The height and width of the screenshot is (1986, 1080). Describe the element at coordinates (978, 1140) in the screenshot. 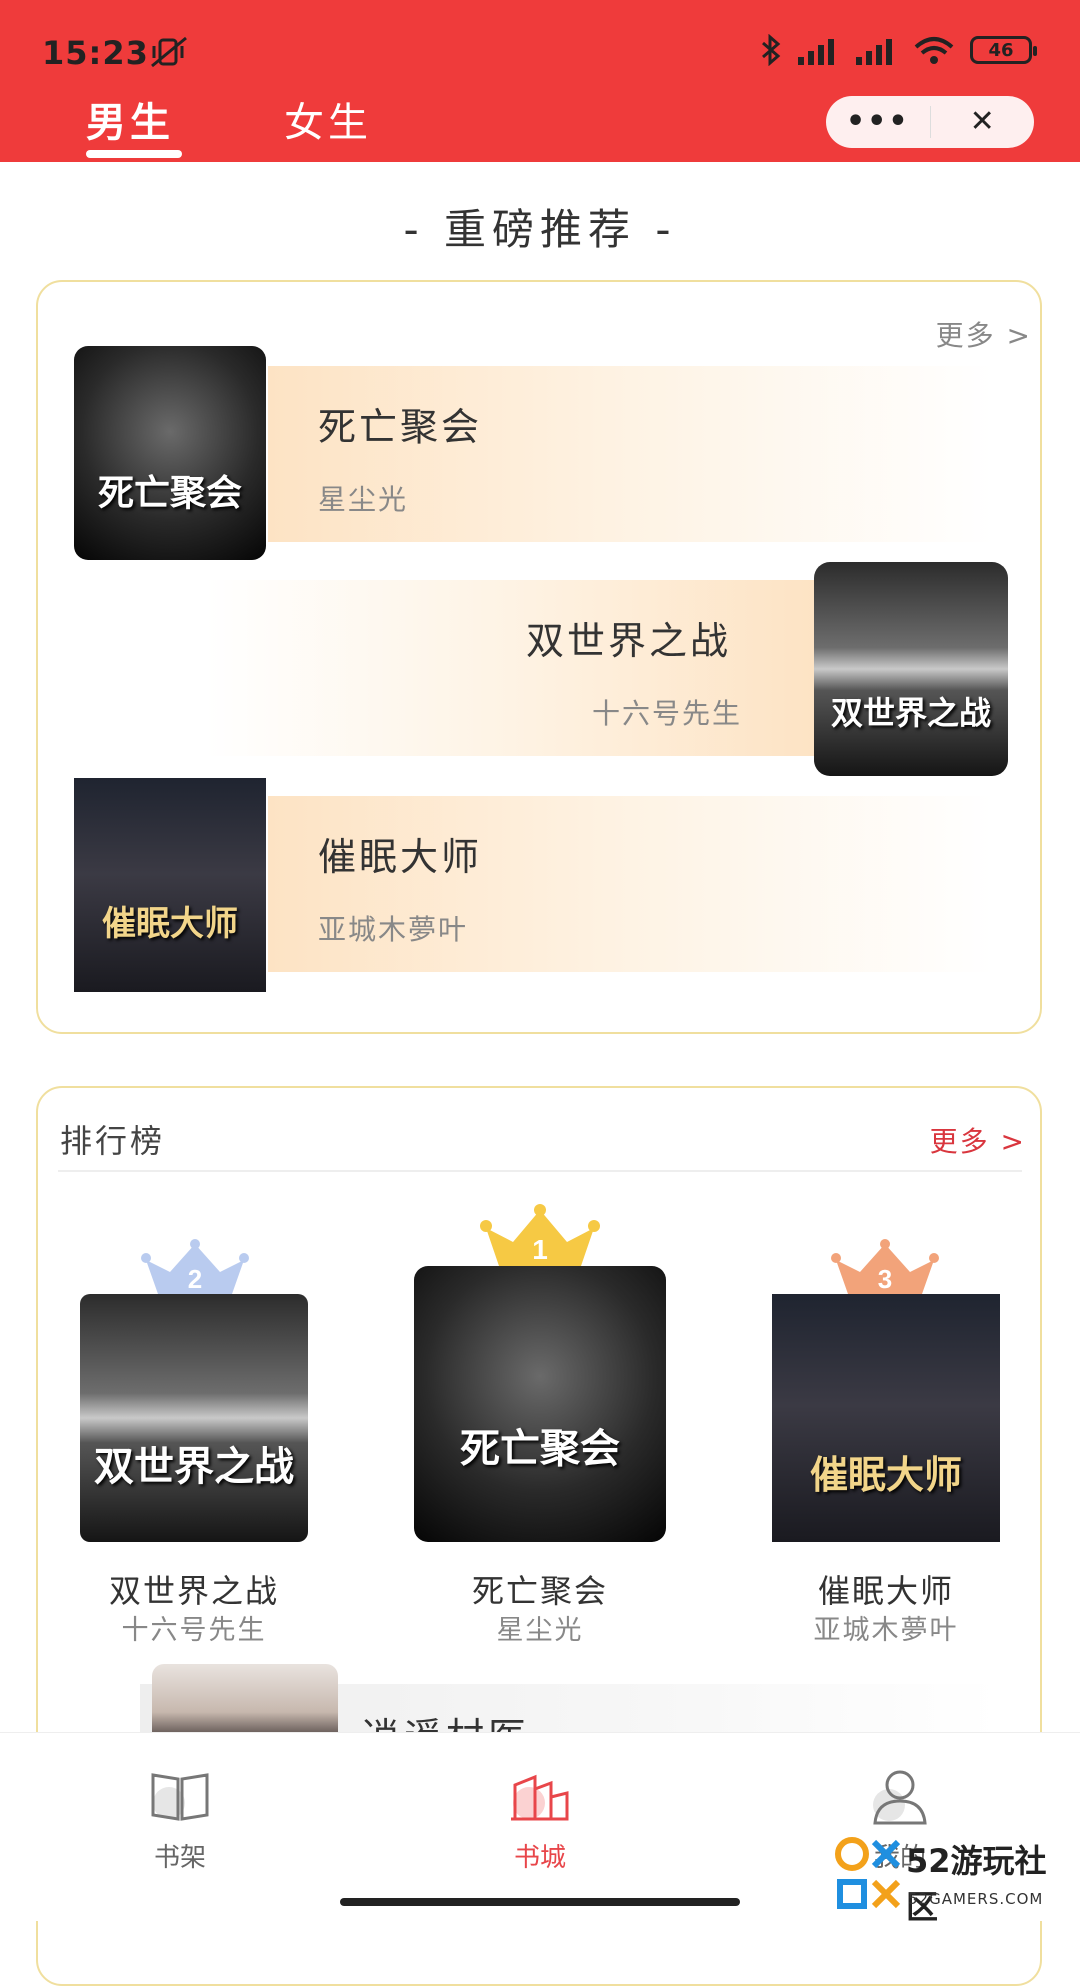

I see `ranking-more-link: 更多 >` at that location.